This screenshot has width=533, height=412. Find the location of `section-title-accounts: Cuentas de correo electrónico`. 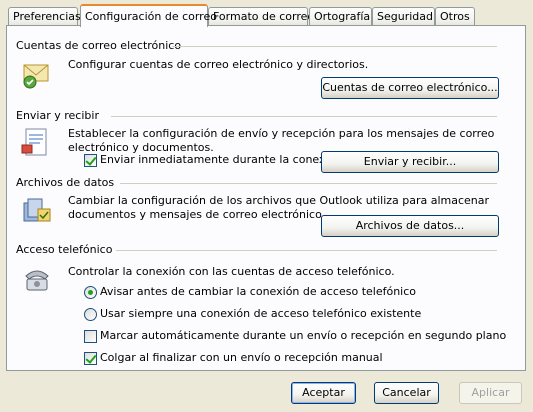

section-title-accounts: Cuentas de correo electrónico is located at coordinates (99, 45).